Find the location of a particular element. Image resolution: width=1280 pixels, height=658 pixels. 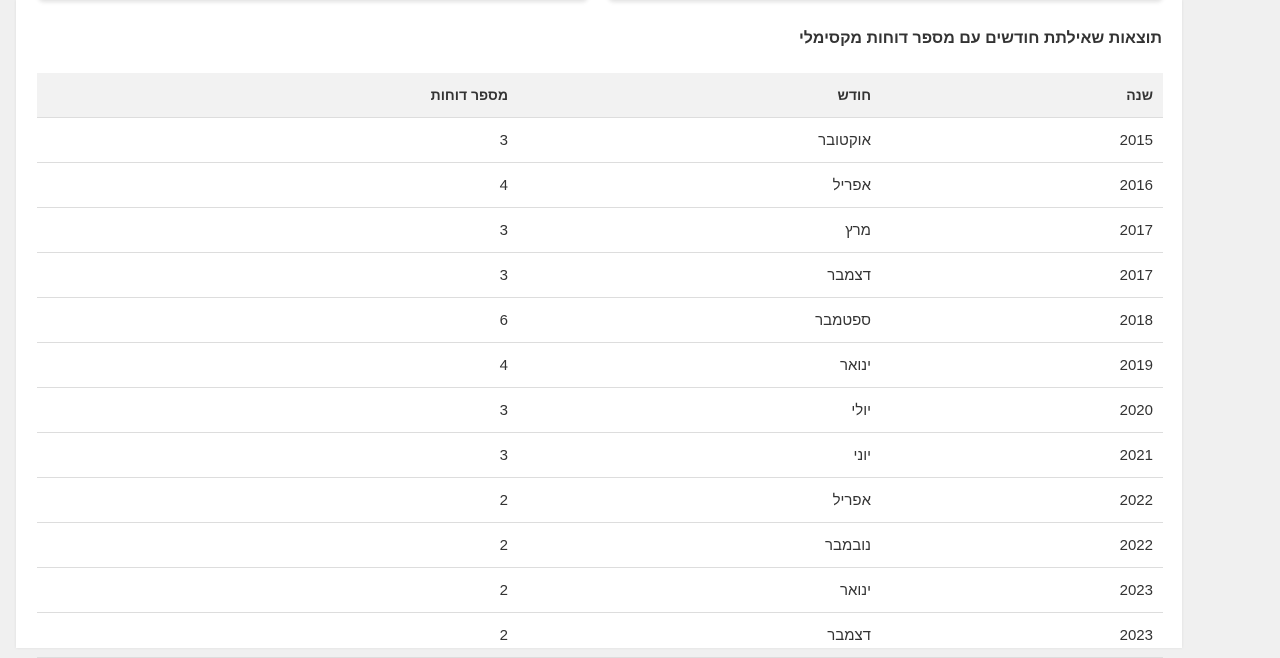

table-row: 2017 מרץ 3 is located at coordinates (600, 230).